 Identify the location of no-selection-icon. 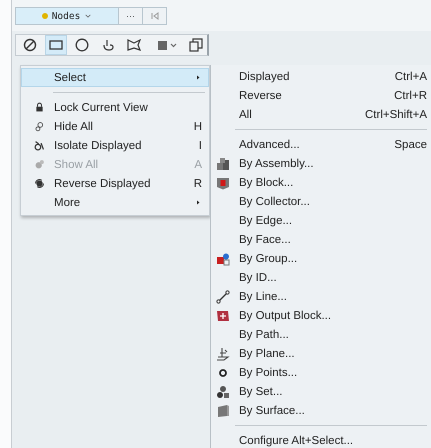
(30, 45).